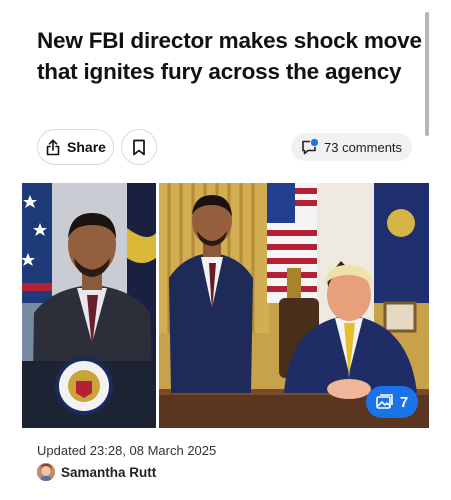 This screenshot has width=451, height=500. What do you see at coordinates (109, 472) in the screenshot?
I see `author-name: Samantha Rutt` at bounding box center [109, 472].